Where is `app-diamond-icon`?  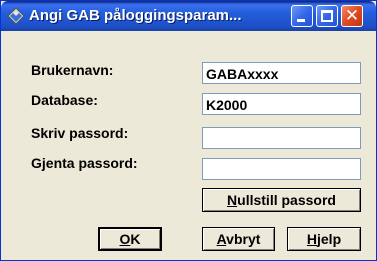 app-diamond-icon is located at coordinates (16, 16).